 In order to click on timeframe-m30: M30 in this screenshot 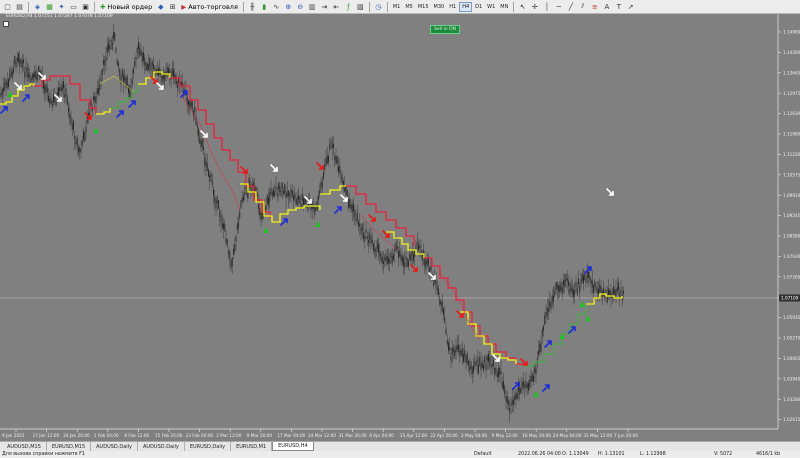, I will do `click(439, 7)`.